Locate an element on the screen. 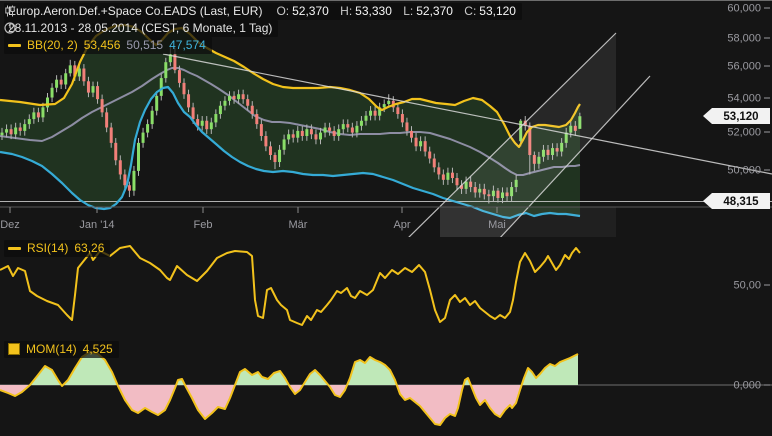 This screenshot has height=436, width=772. rsi-line is located at coordinates (290, 285).